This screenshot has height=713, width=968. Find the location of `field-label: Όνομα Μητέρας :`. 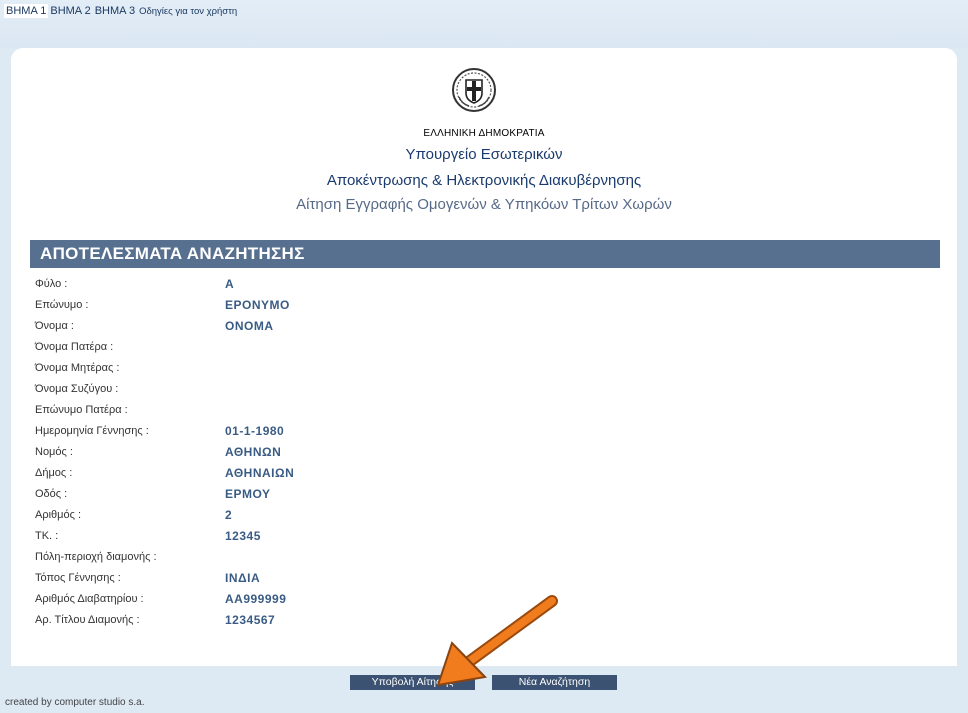

field-label: Όνομα Μητέρας : is located at coordinates (77, 368).